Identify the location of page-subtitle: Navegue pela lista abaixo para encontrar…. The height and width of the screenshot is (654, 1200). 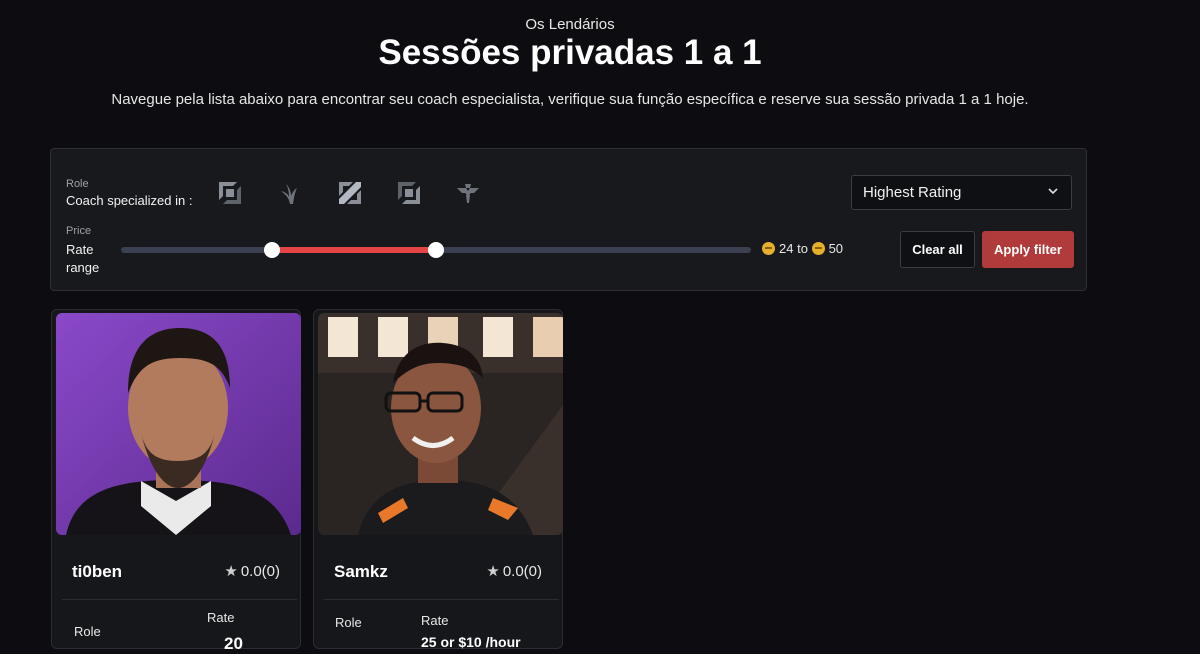
(570, 99).